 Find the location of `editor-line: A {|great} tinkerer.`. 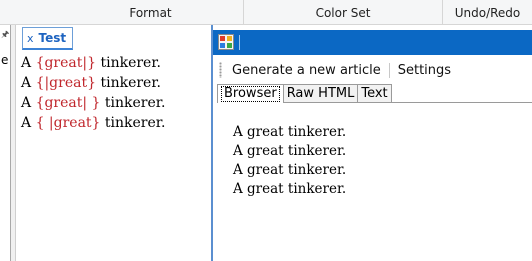

editor-line: A {|great} tinkerer. is located at coordinates (93, 83).